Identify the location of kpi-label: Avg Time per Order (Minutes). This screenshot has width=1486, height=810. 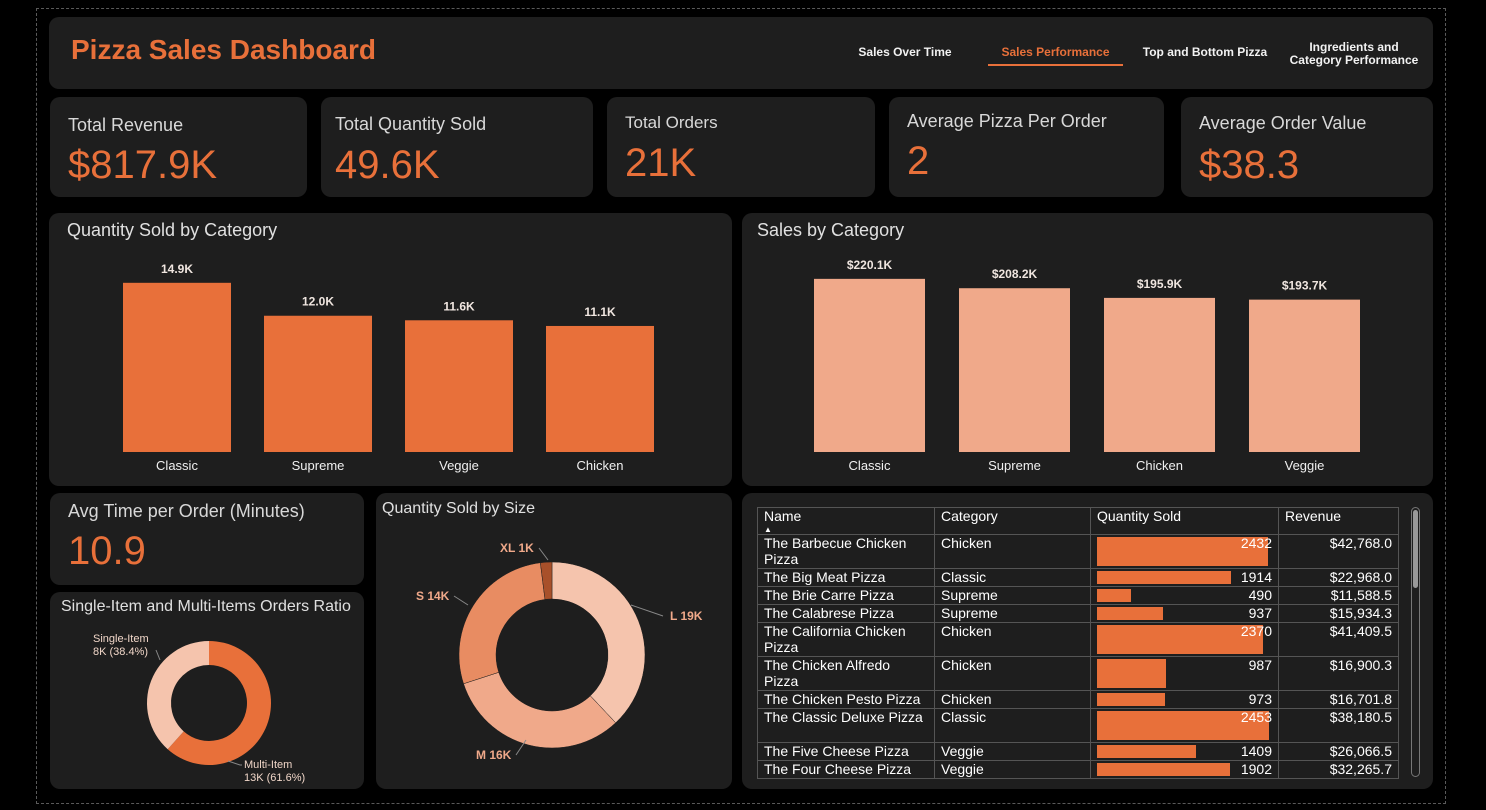
(186, 511).